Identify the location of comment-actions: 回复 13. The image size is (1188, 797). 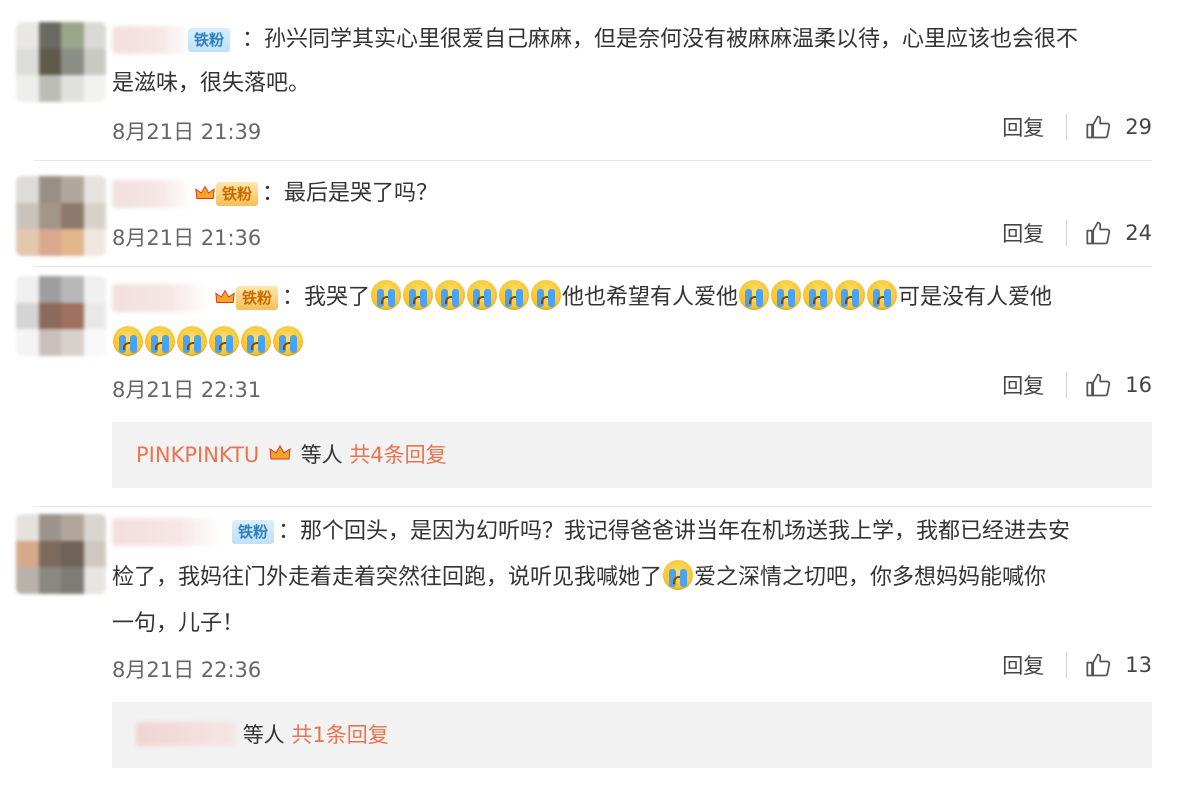
(1077, 665).